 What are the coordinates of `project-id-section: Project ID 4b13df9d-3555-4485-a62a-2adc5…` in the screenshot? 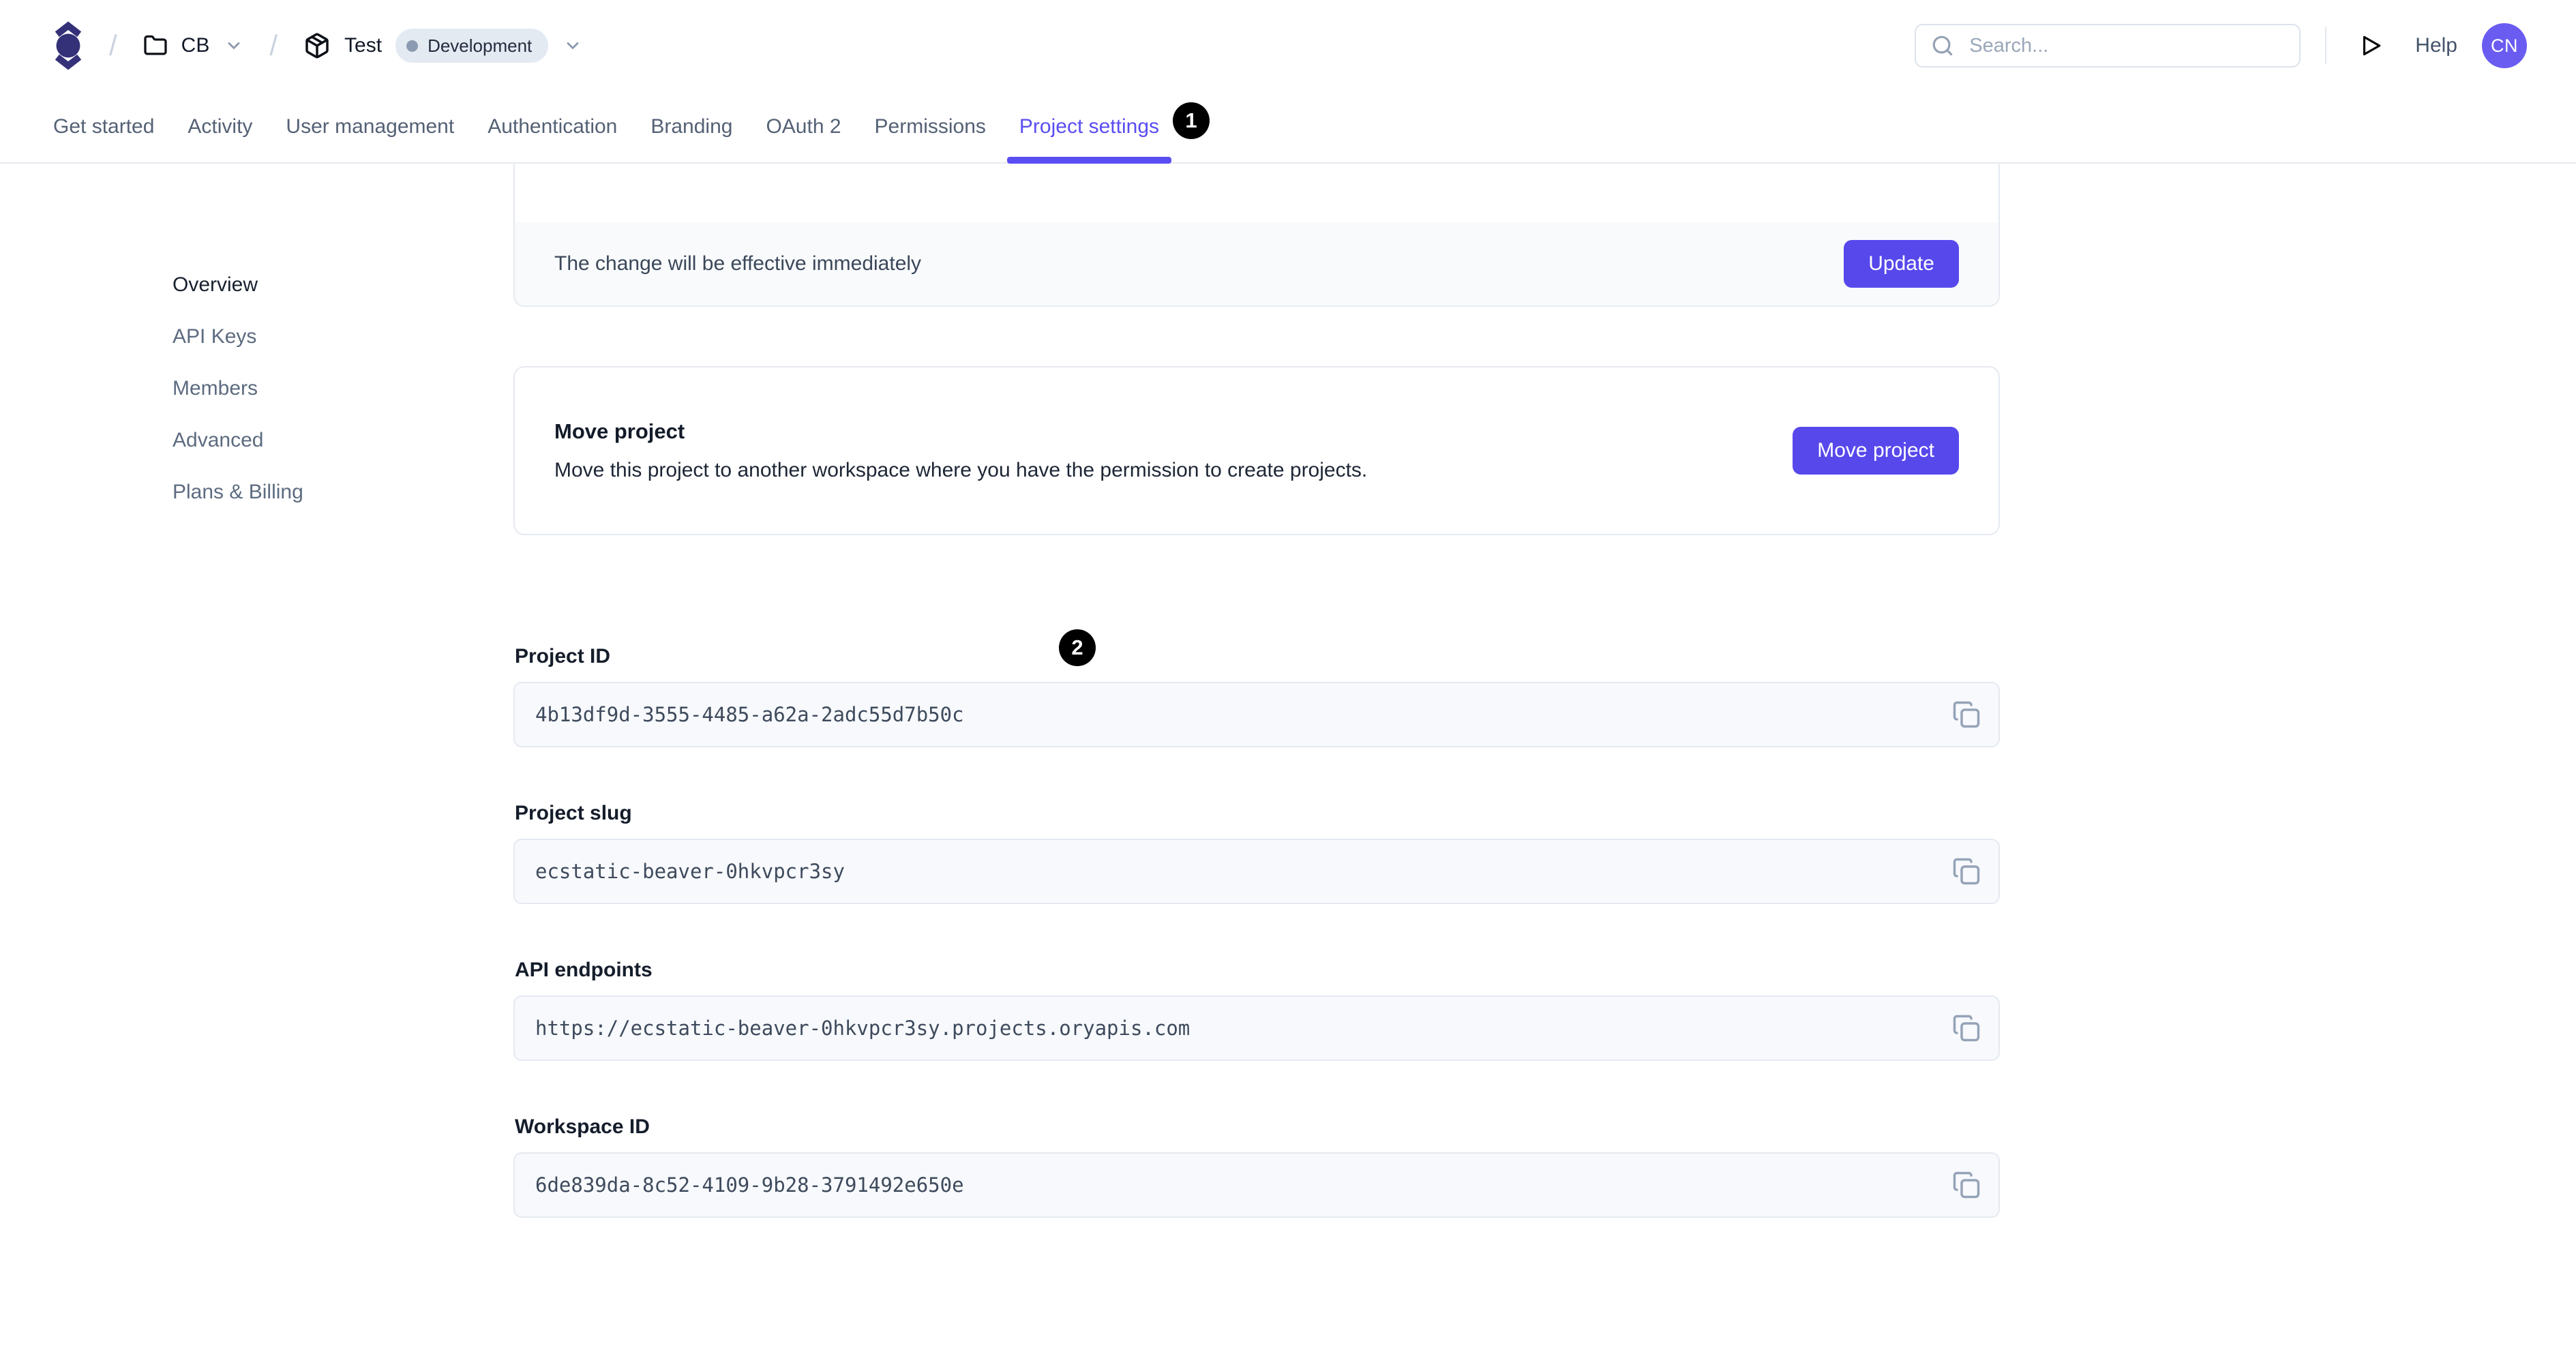 It's located at (1256, 696).